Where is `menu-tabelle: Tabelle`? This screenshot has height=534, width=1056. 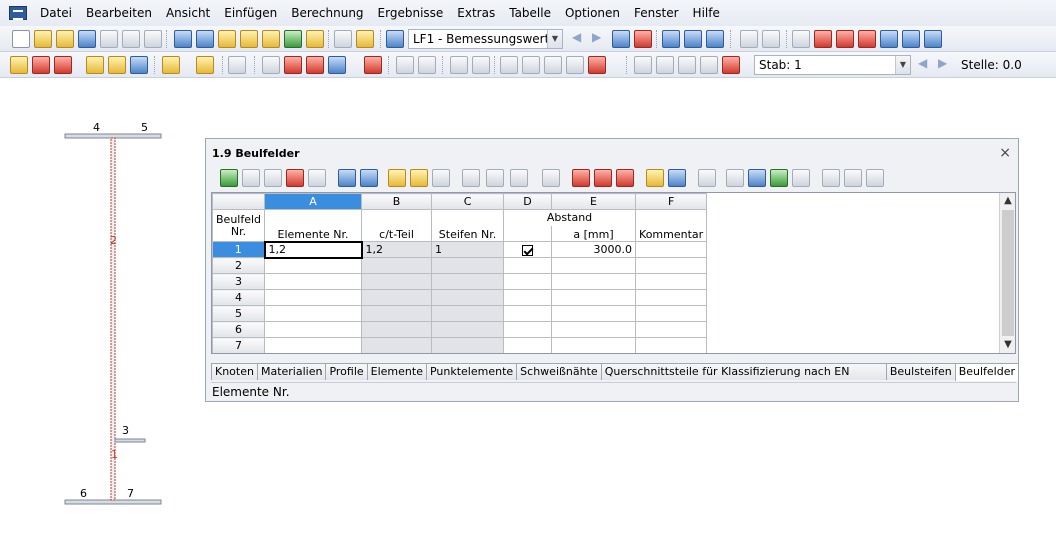
menu-tabelle: Tabelle is located at coordinates (530, 13).